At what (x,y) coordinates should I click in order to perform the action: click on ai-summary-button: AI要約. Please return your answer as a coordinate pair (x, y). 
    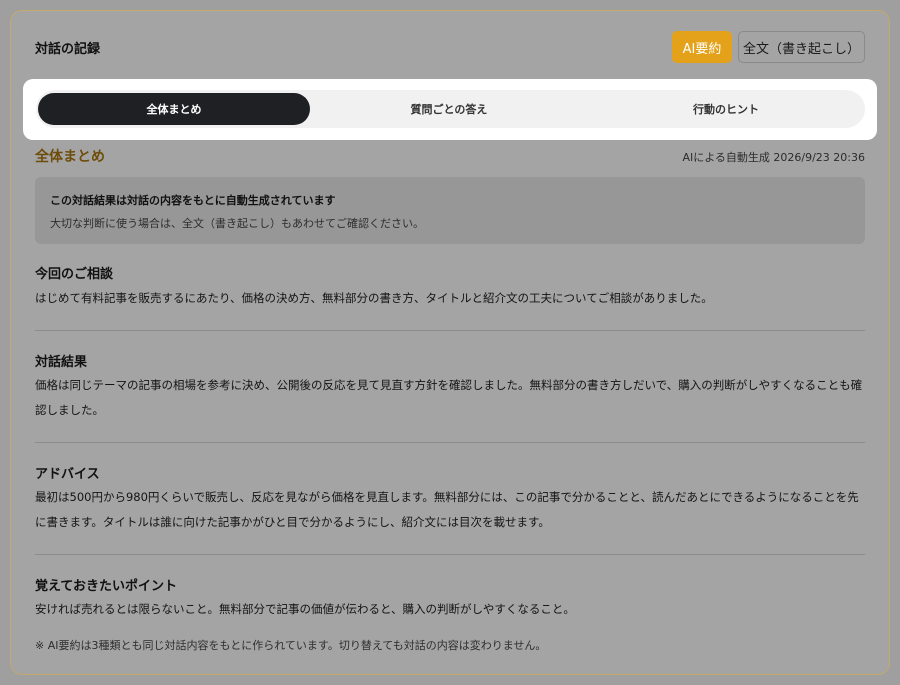
    Looking at the image, I should click on (702, 47).